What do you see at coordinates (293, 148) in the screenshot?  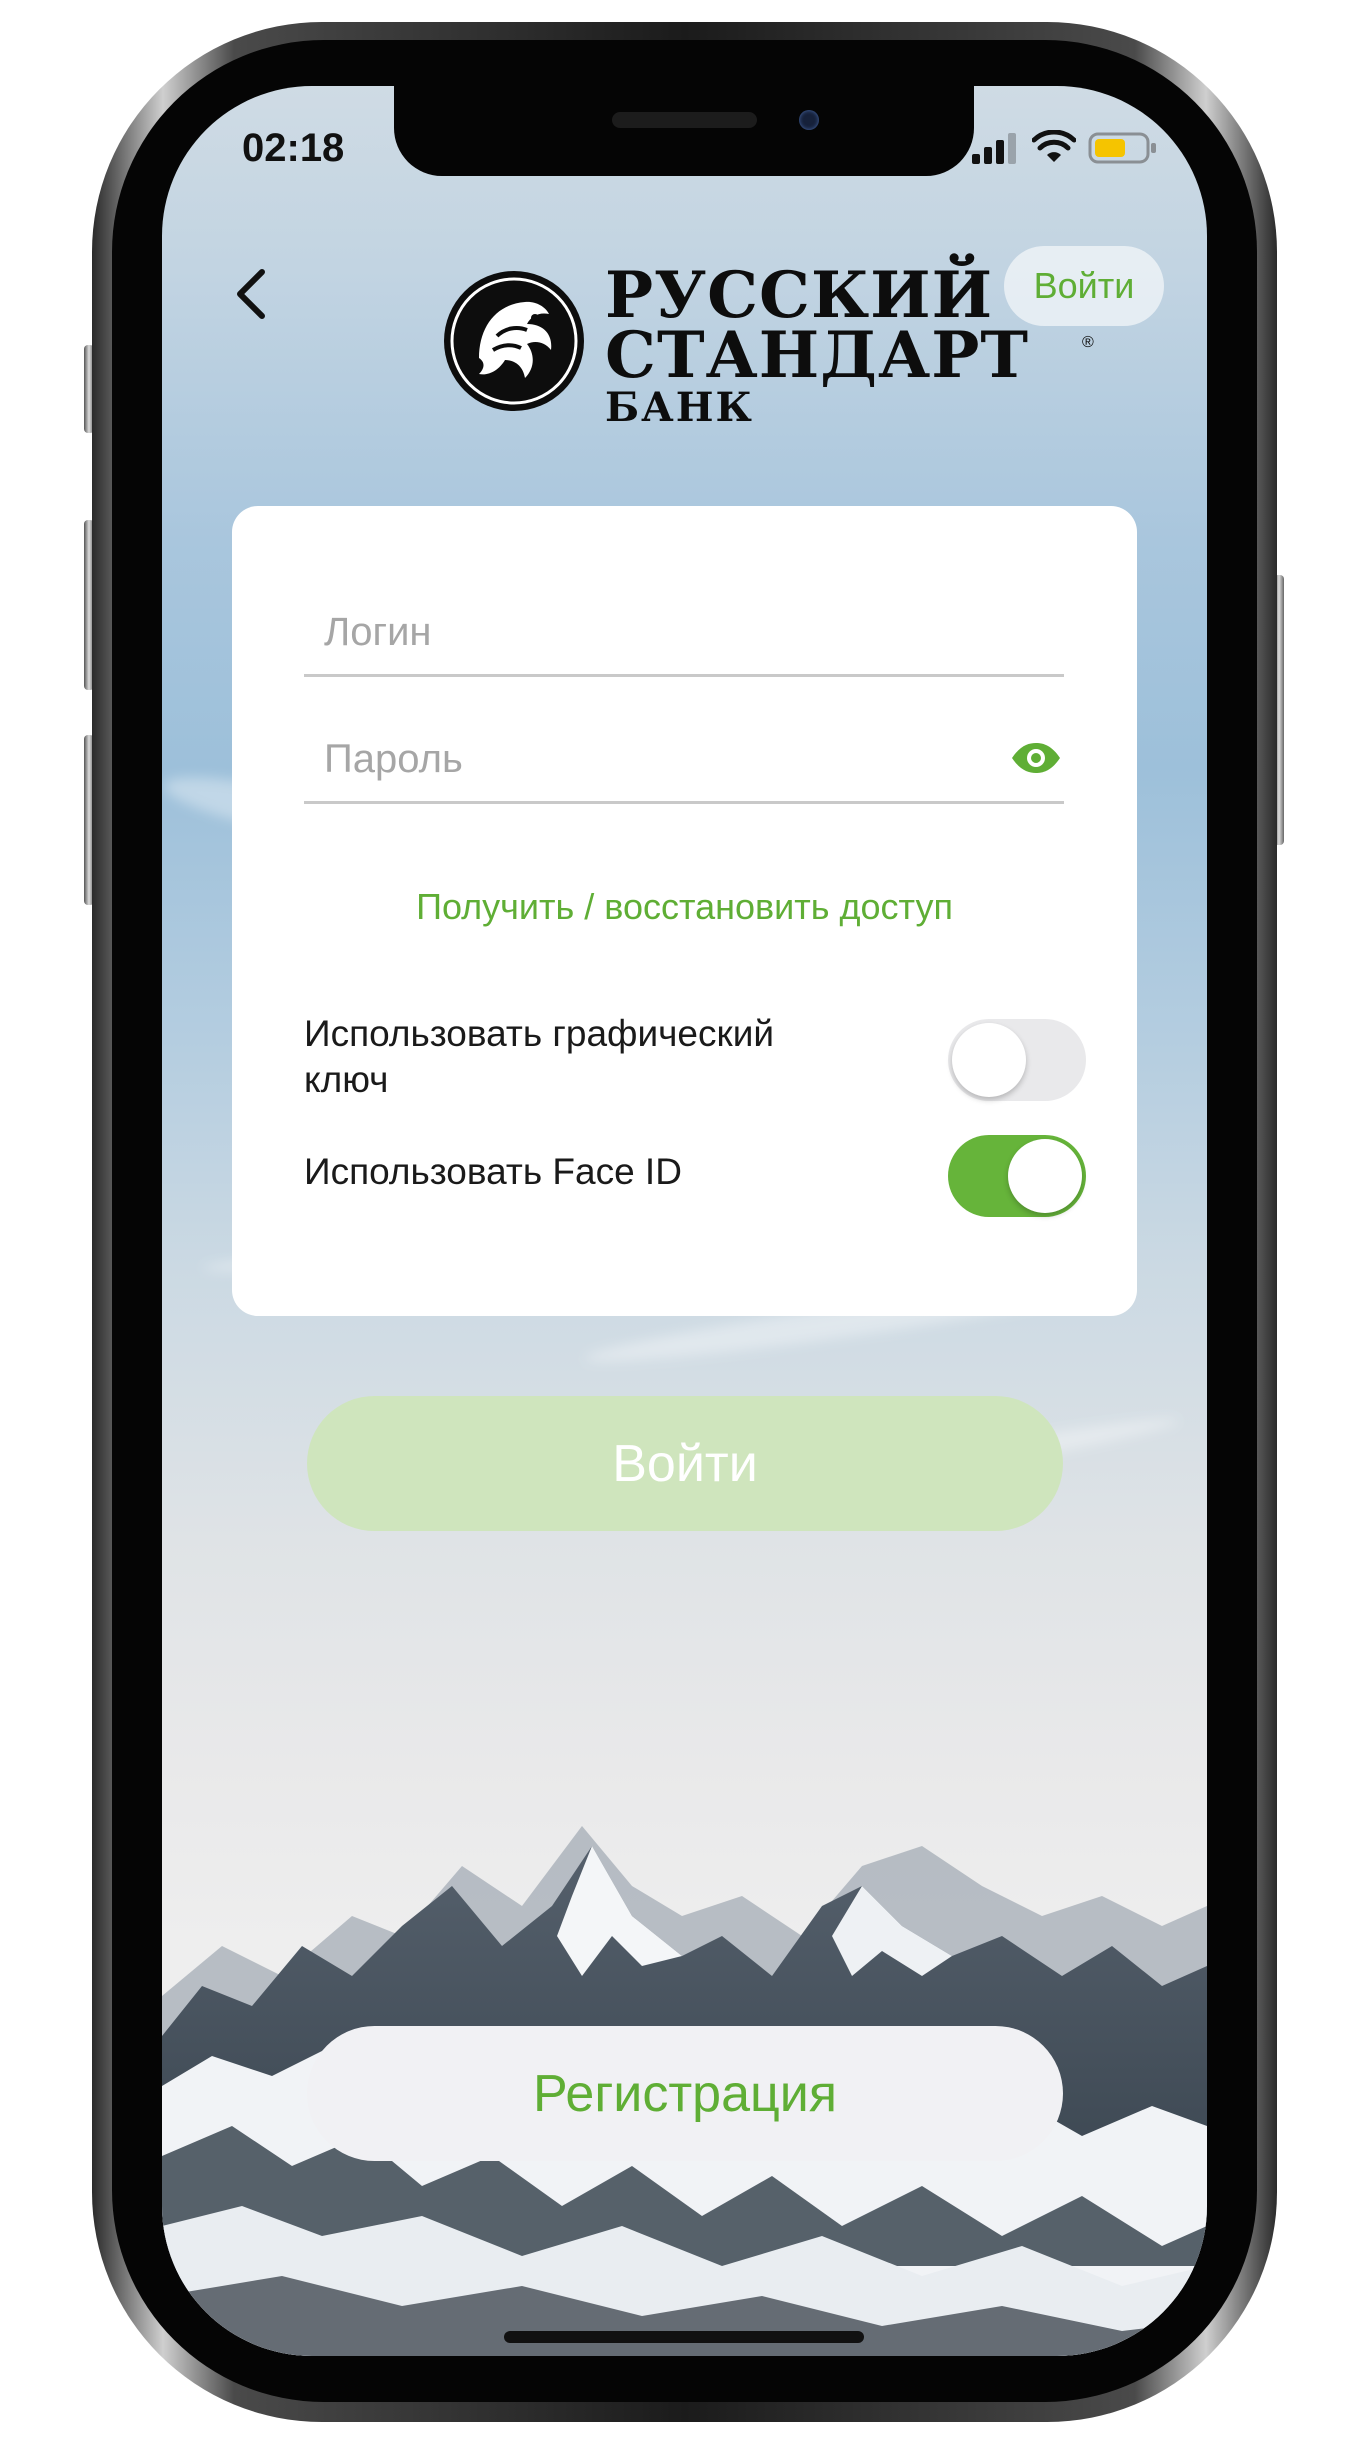 I see `status-time: 02:18` at bounding box center [293, 148].